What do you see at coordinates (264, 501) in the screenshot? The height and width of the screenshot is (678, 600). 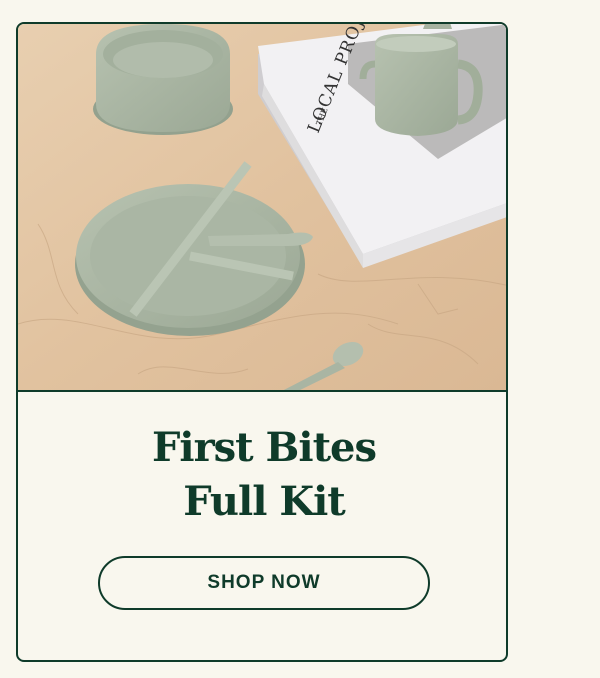 I see `product-title-line2: Full Kit` at bounding box center [264, 501].